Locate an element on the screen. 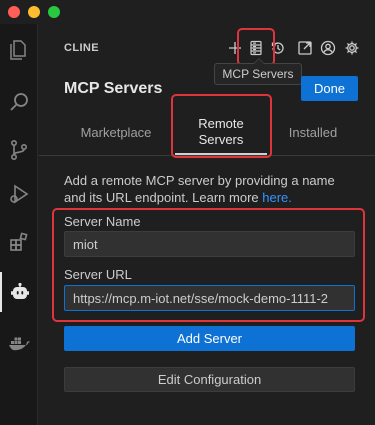  add-server-button: Add Server is located at coordinates (209, 338).